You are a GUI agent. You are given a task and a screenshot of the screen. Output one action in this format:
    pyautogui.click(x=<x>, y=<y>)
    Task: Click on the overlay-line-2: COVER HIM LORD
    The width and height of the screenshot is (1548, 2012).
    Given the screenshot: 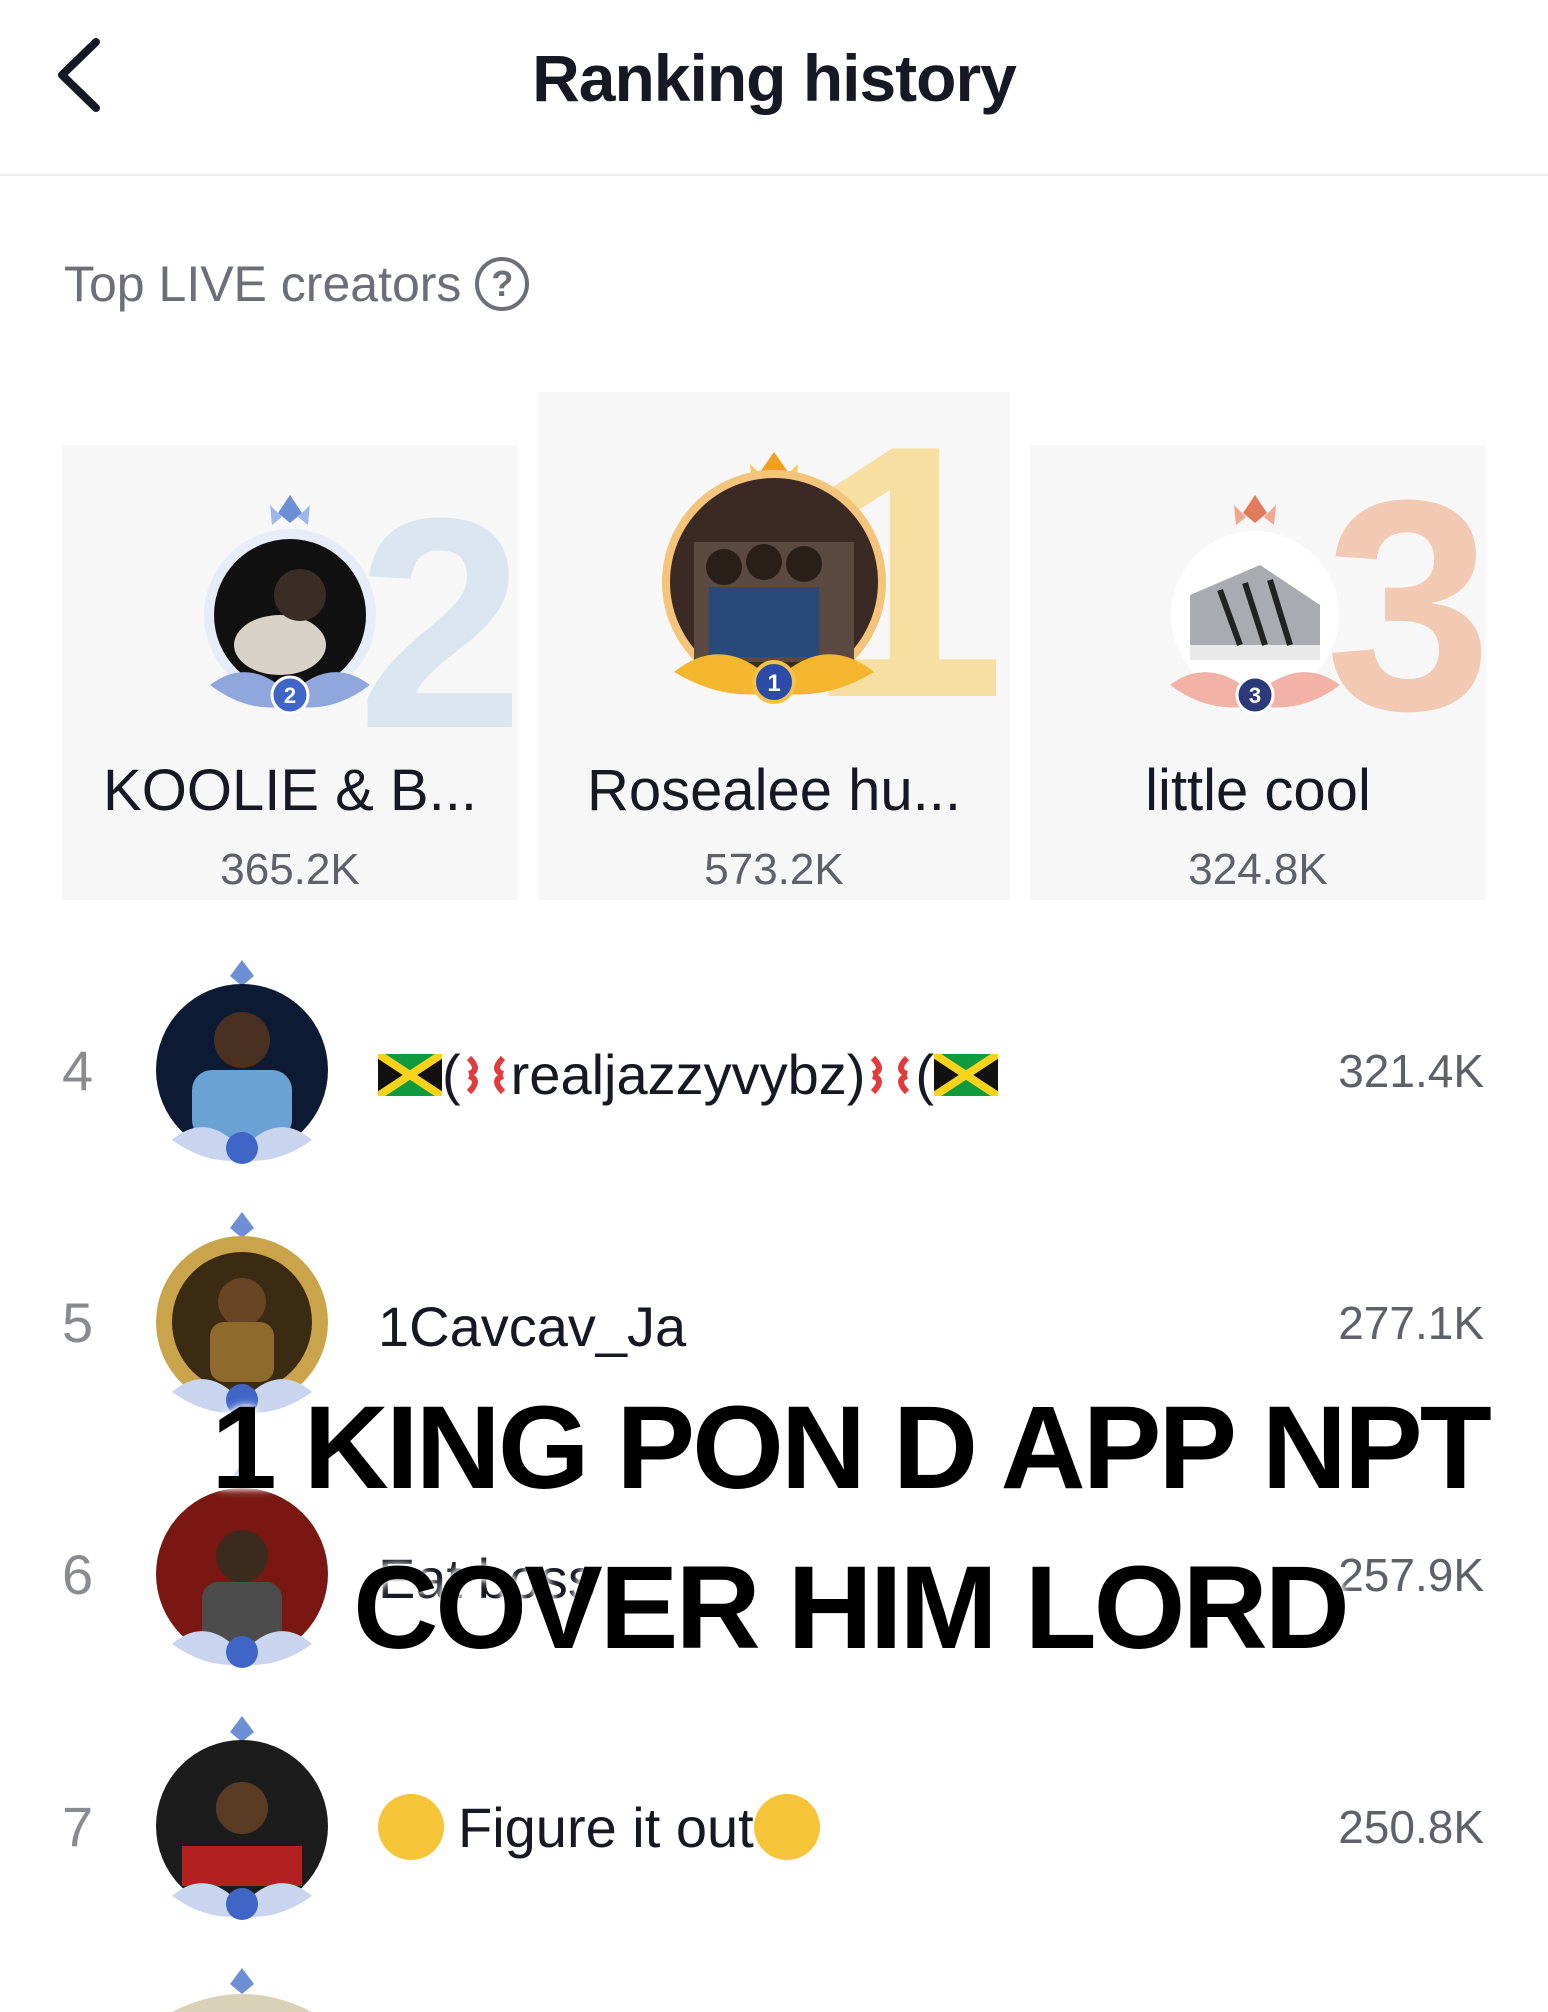 What is the action you would take?
    pyautogui.click(x=851, y=1608)
    